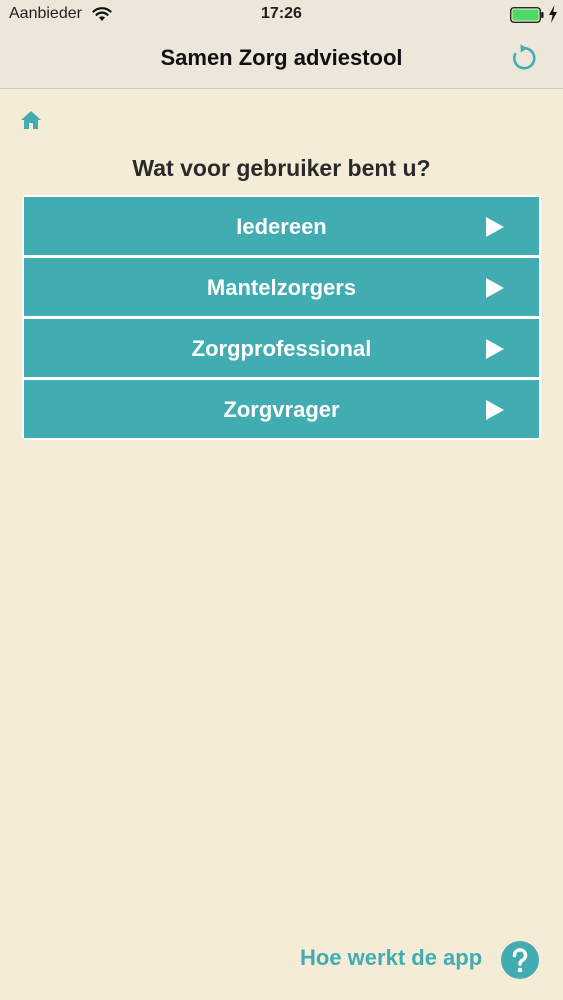  I want to click on navigation-bar: Samen Zorg adviestool, so click(281, 59).